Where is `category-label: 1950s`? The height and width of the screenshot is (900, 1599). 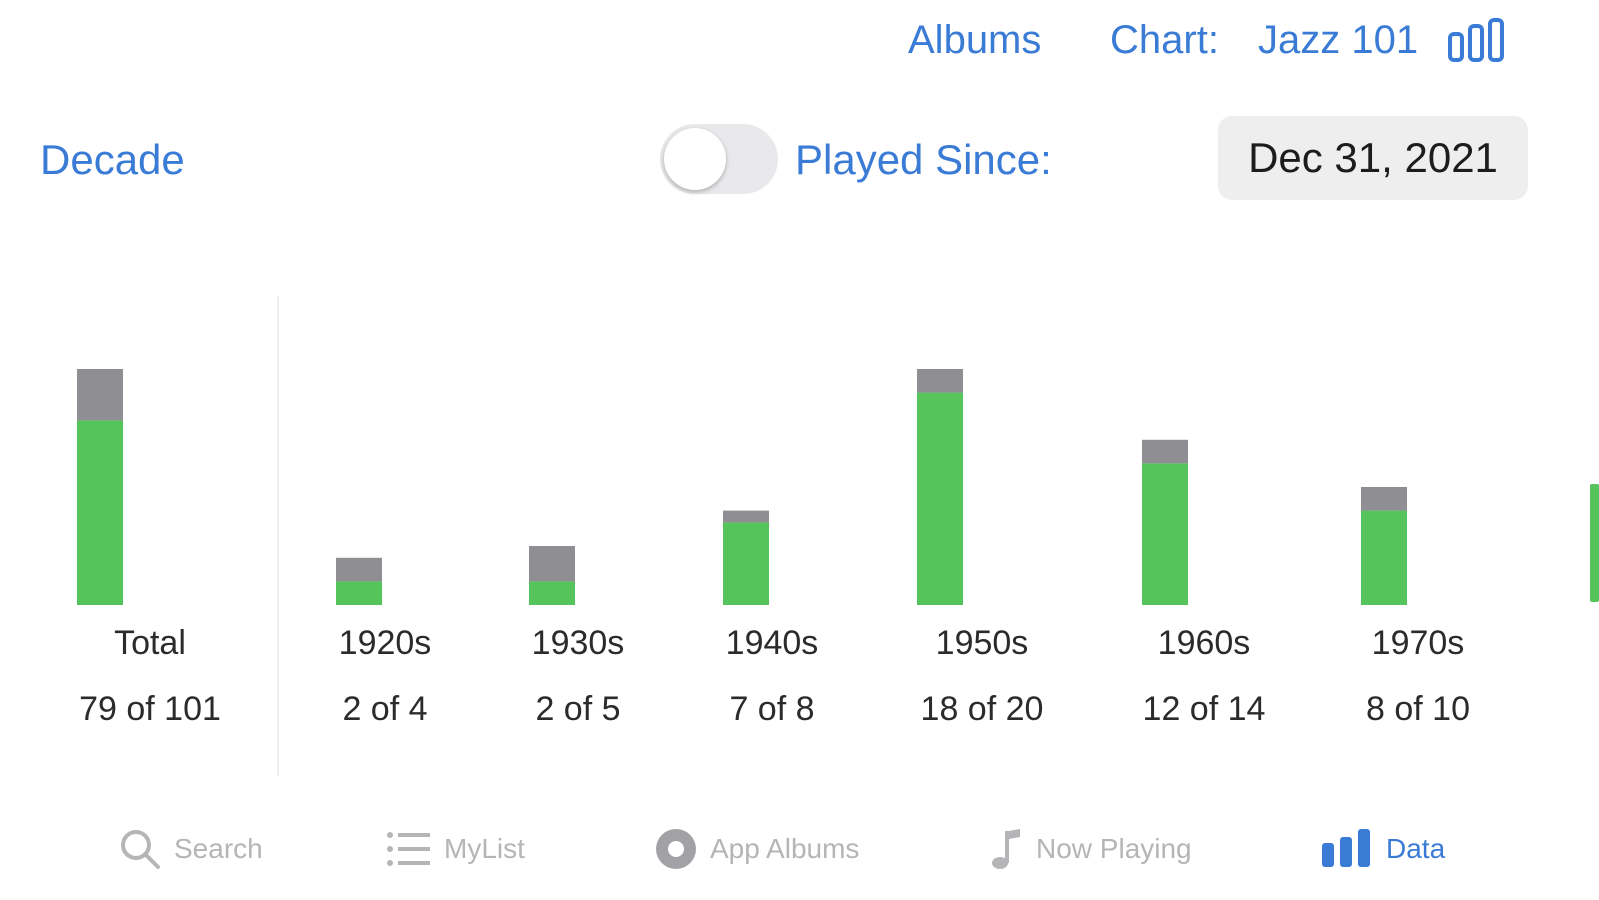 category-label: 1950s is located at coordinates (982, 643).